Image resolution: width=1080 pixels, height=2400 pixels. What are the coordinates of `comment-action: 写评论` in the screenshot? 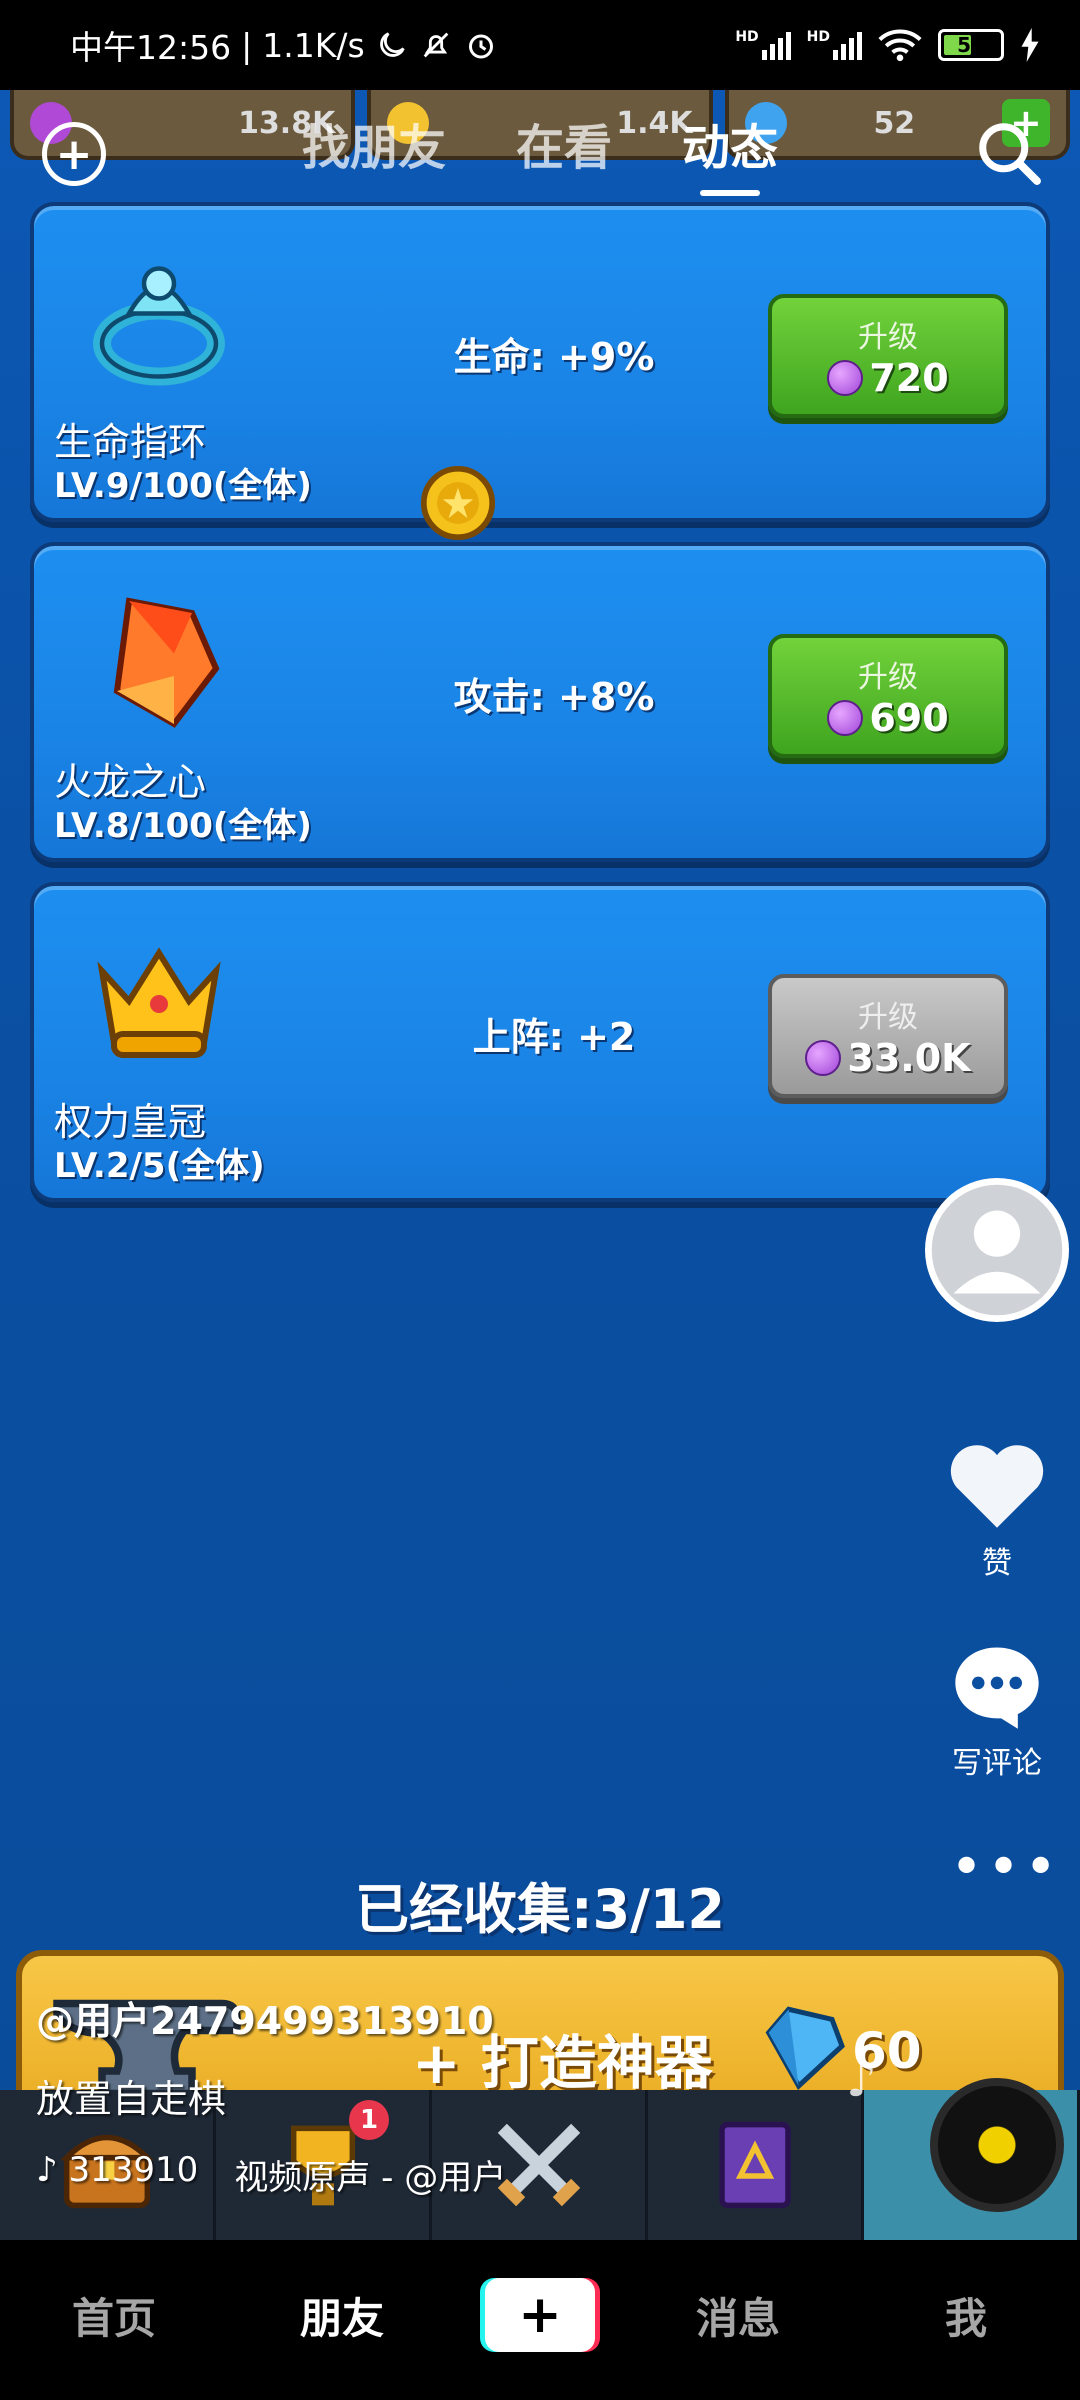 It's located at (997, 1710).